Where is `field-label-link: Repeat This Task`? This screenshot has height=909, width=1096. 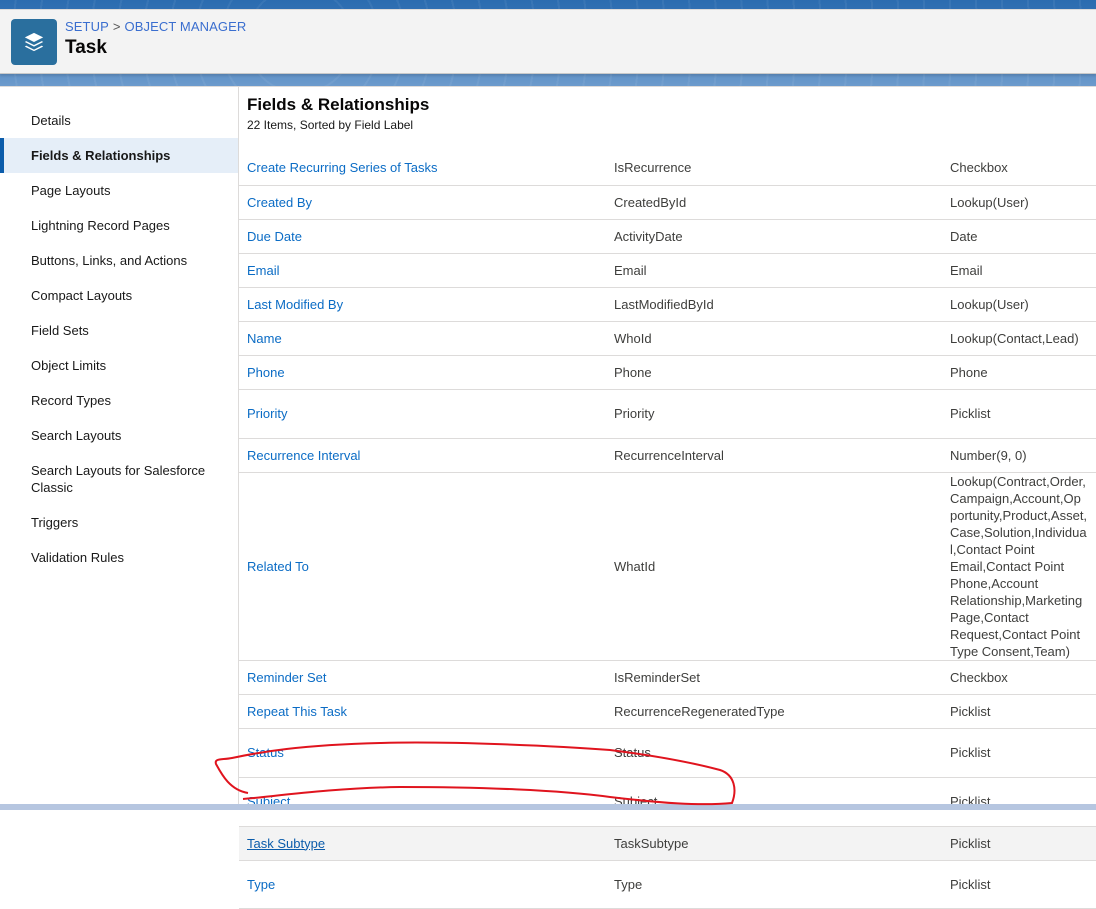
field-label-link: Repeat This Task is located at coordinates (297, 711).